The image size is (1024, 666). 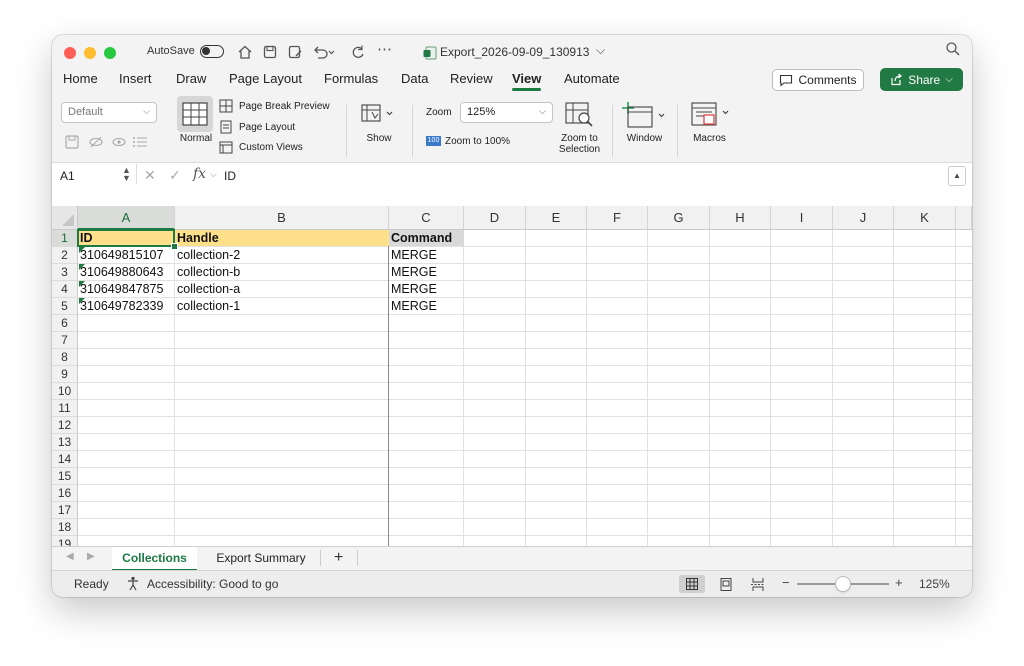 I want to click on row-header-10: 10, so click(x=65, y=391).